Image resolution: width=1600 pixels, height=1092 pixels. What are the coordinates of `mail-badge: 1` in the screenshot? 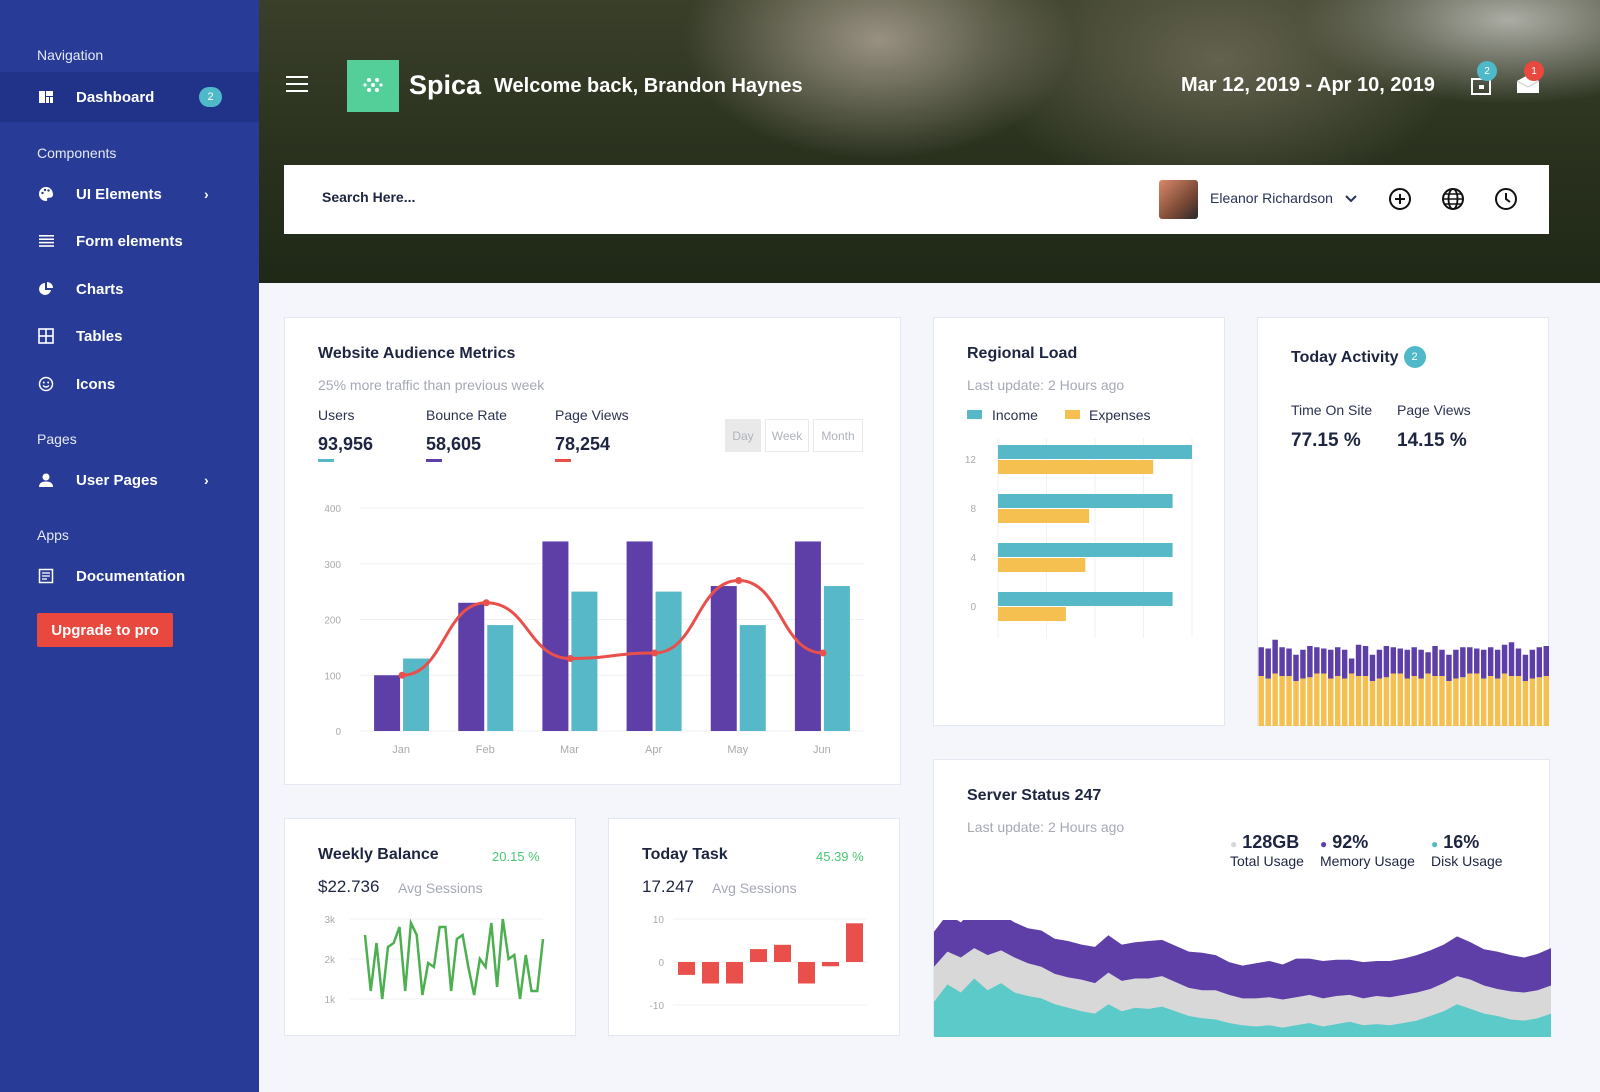 It's located at (1534, 71).